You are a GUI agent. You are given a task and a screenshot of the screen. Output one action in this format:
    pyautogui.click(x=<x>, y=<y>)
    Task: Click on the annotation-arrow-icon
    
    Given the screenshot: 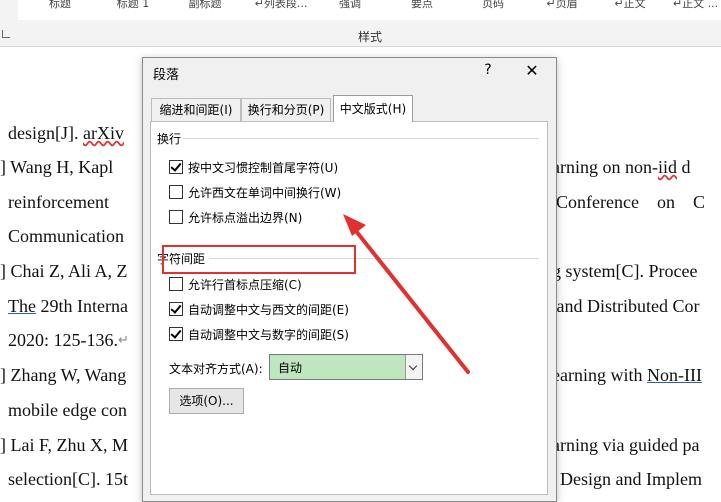 What is the action you would take?
    pyautogui.click(x=406, y=294)
    